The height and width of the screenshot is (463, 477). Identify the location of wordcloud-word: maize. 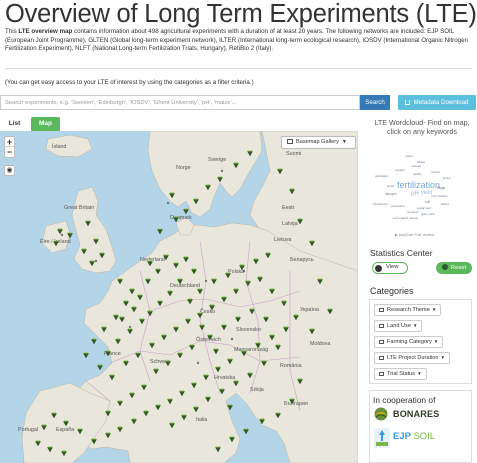
(409, 156).